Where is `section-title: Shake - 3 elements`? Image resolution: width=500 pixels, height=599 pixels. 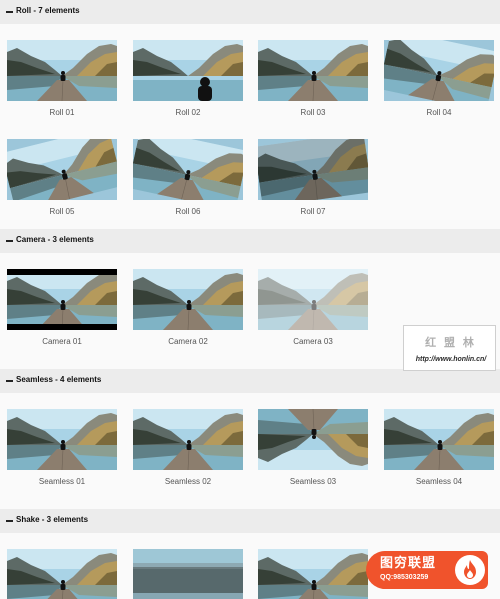
section-title: Shake - 3 elements is located at coordinates (52, 519).